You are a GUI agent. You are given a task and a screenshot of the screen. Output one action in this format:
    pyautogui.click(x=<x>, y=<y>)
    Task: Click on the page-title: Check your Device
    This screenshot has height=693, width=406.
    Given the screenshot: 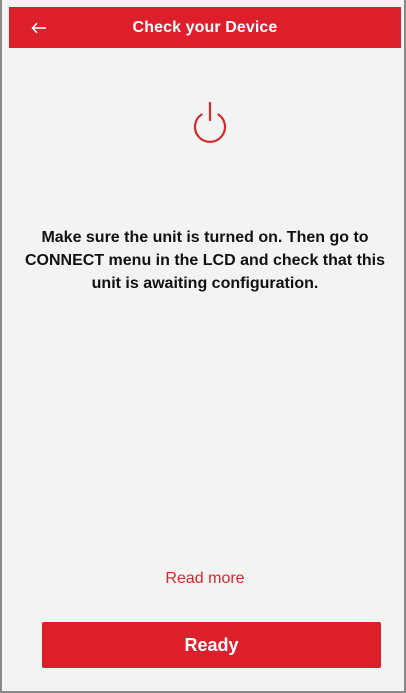 What is the action you would take?
    pyautogui.click(x=205, y=27)
    